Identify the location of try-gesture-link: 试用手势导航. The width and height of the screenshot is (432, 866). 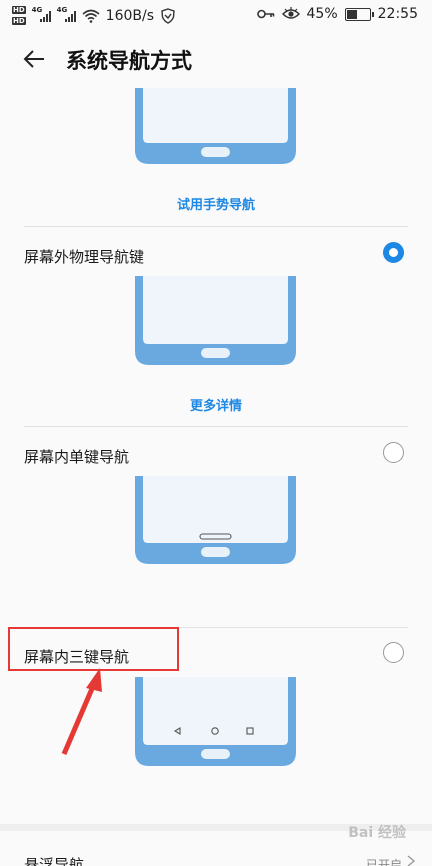
(216, 203).